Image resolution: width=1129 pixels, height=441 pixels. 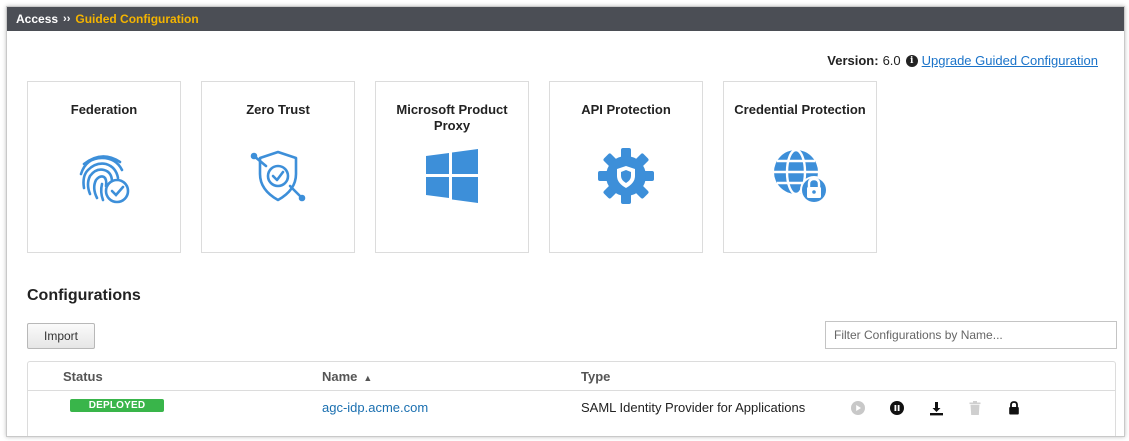 What do you see at coordinates (565, 19) in the screenshot?
I see `breadcrumb: Access ›› Guided Configuration` at bounding box center [565, 19].